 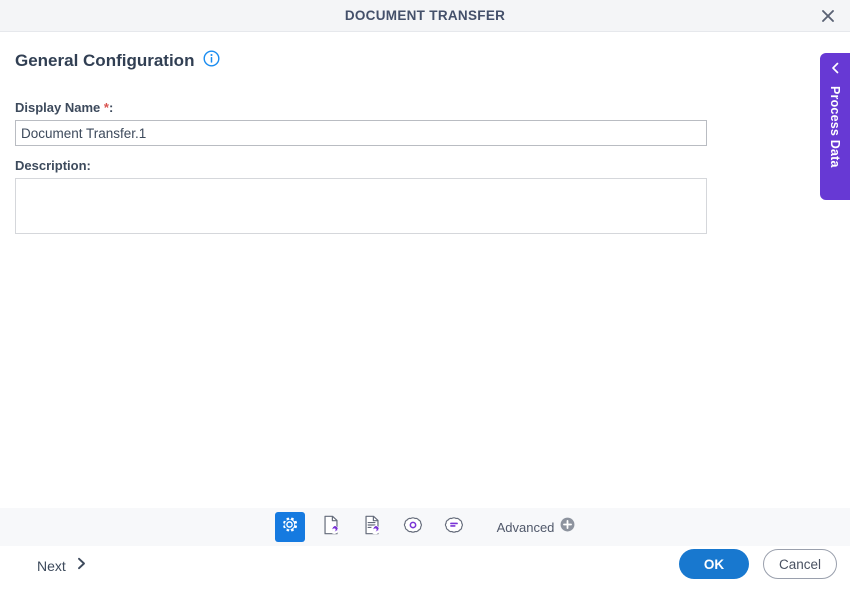 I want to click on document-lines-gear-icon, so click(x=372, y=527).